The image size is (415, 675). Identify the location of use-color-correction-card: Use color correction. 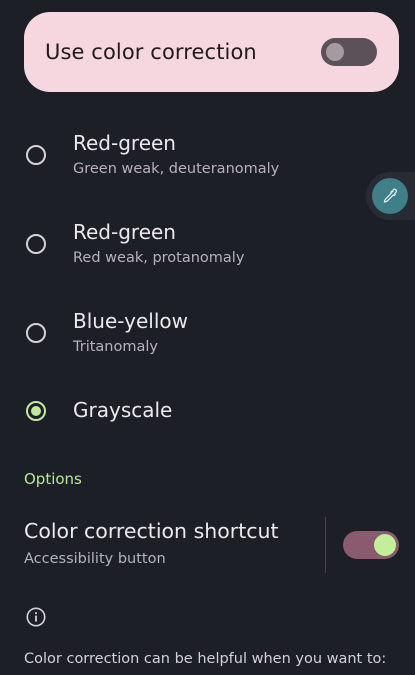
(211, 52).